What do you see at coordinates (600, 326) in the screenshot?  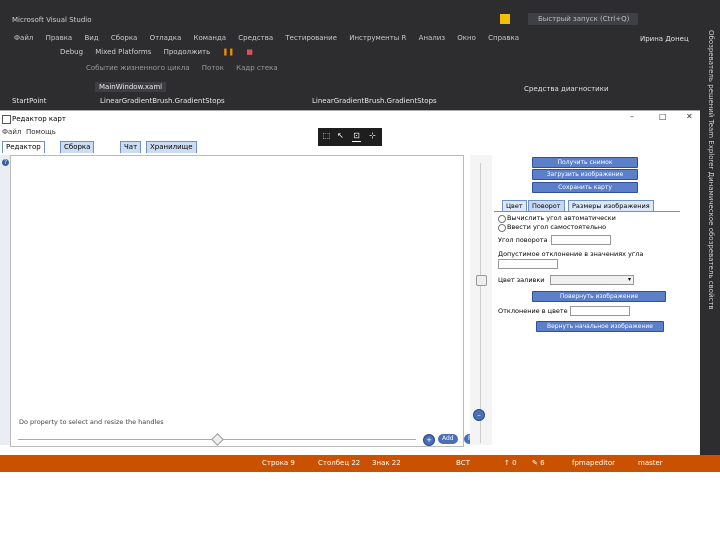 I see `restore-image-button: Вернуть начальное изображение` at bounding box center [600, 326].